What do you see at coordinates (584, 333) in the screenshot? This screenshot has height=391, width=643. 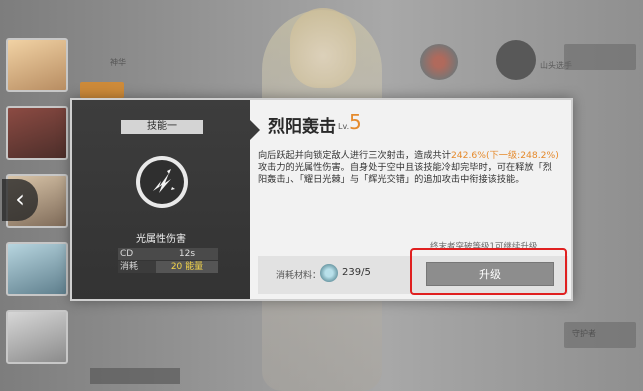 I see `bg-label: 守护者` at bounding box center [584, 333].